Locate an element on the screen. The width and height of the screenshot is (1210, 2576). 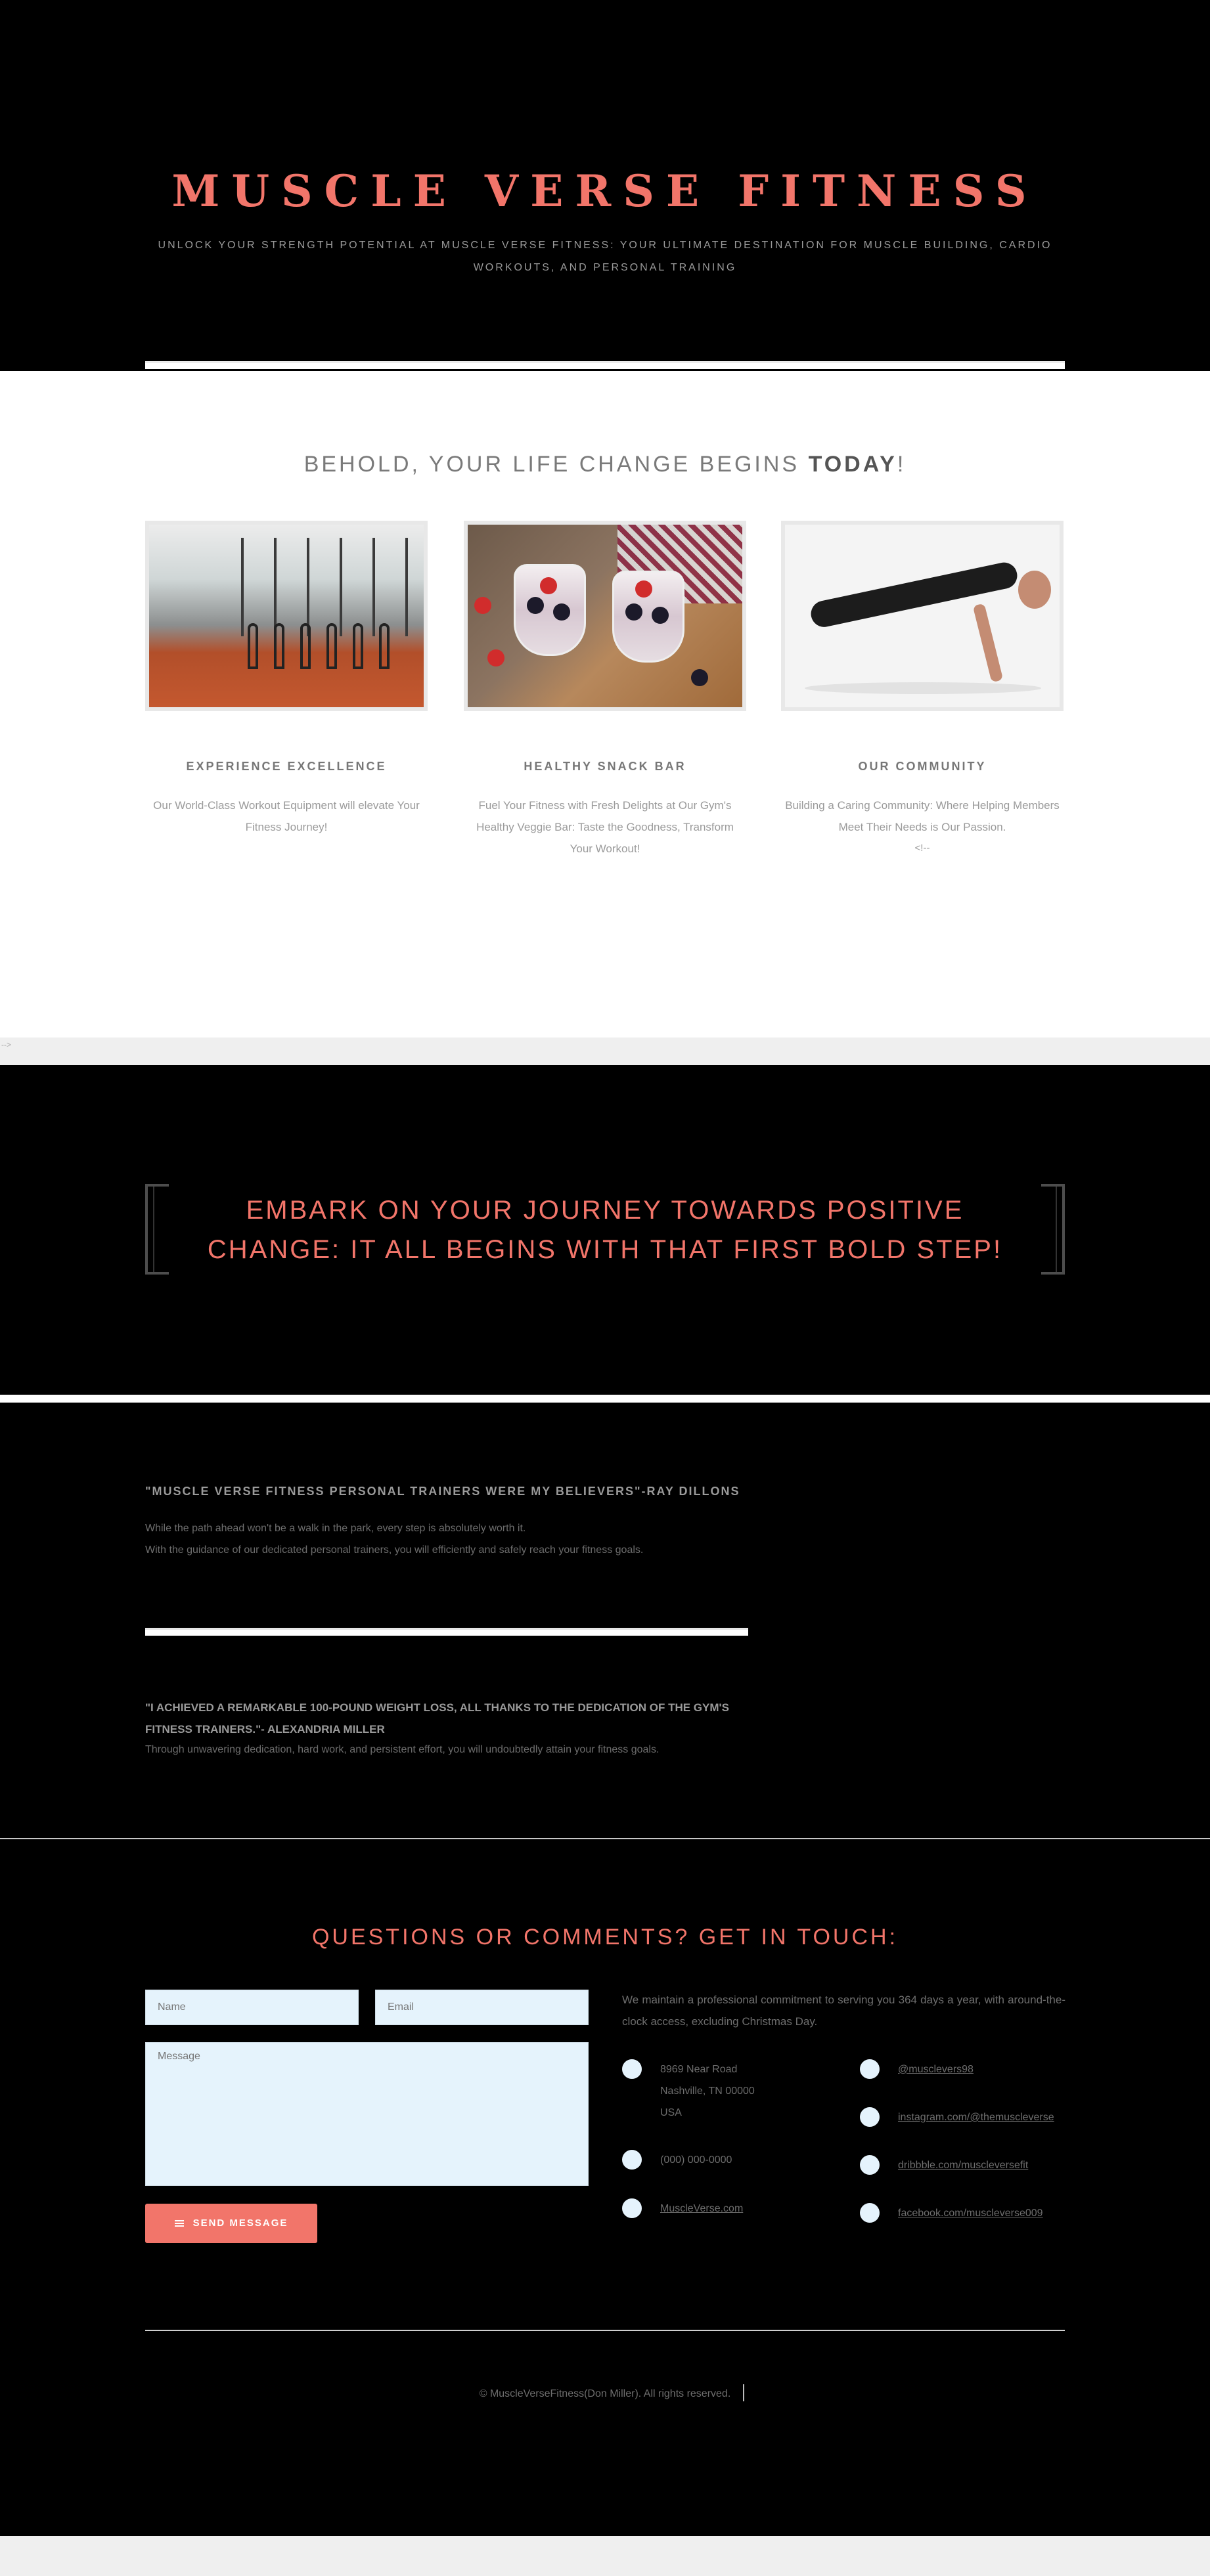
left-bracket is located at coordinates (157, 1229).